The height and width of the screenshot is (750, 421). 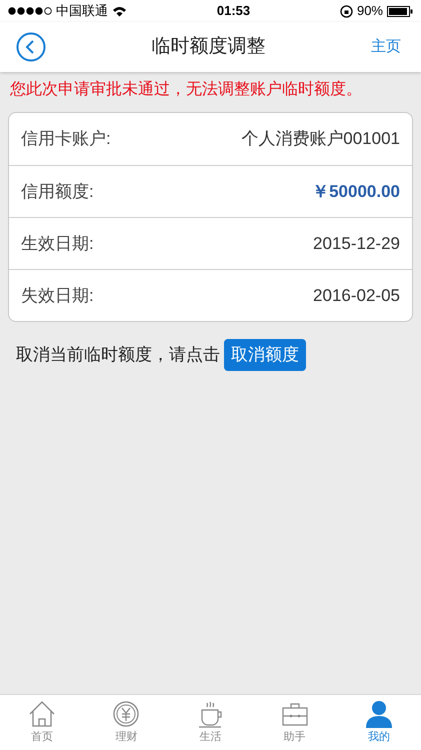 I want to click on signal-icon, so click(x=30, y=11).